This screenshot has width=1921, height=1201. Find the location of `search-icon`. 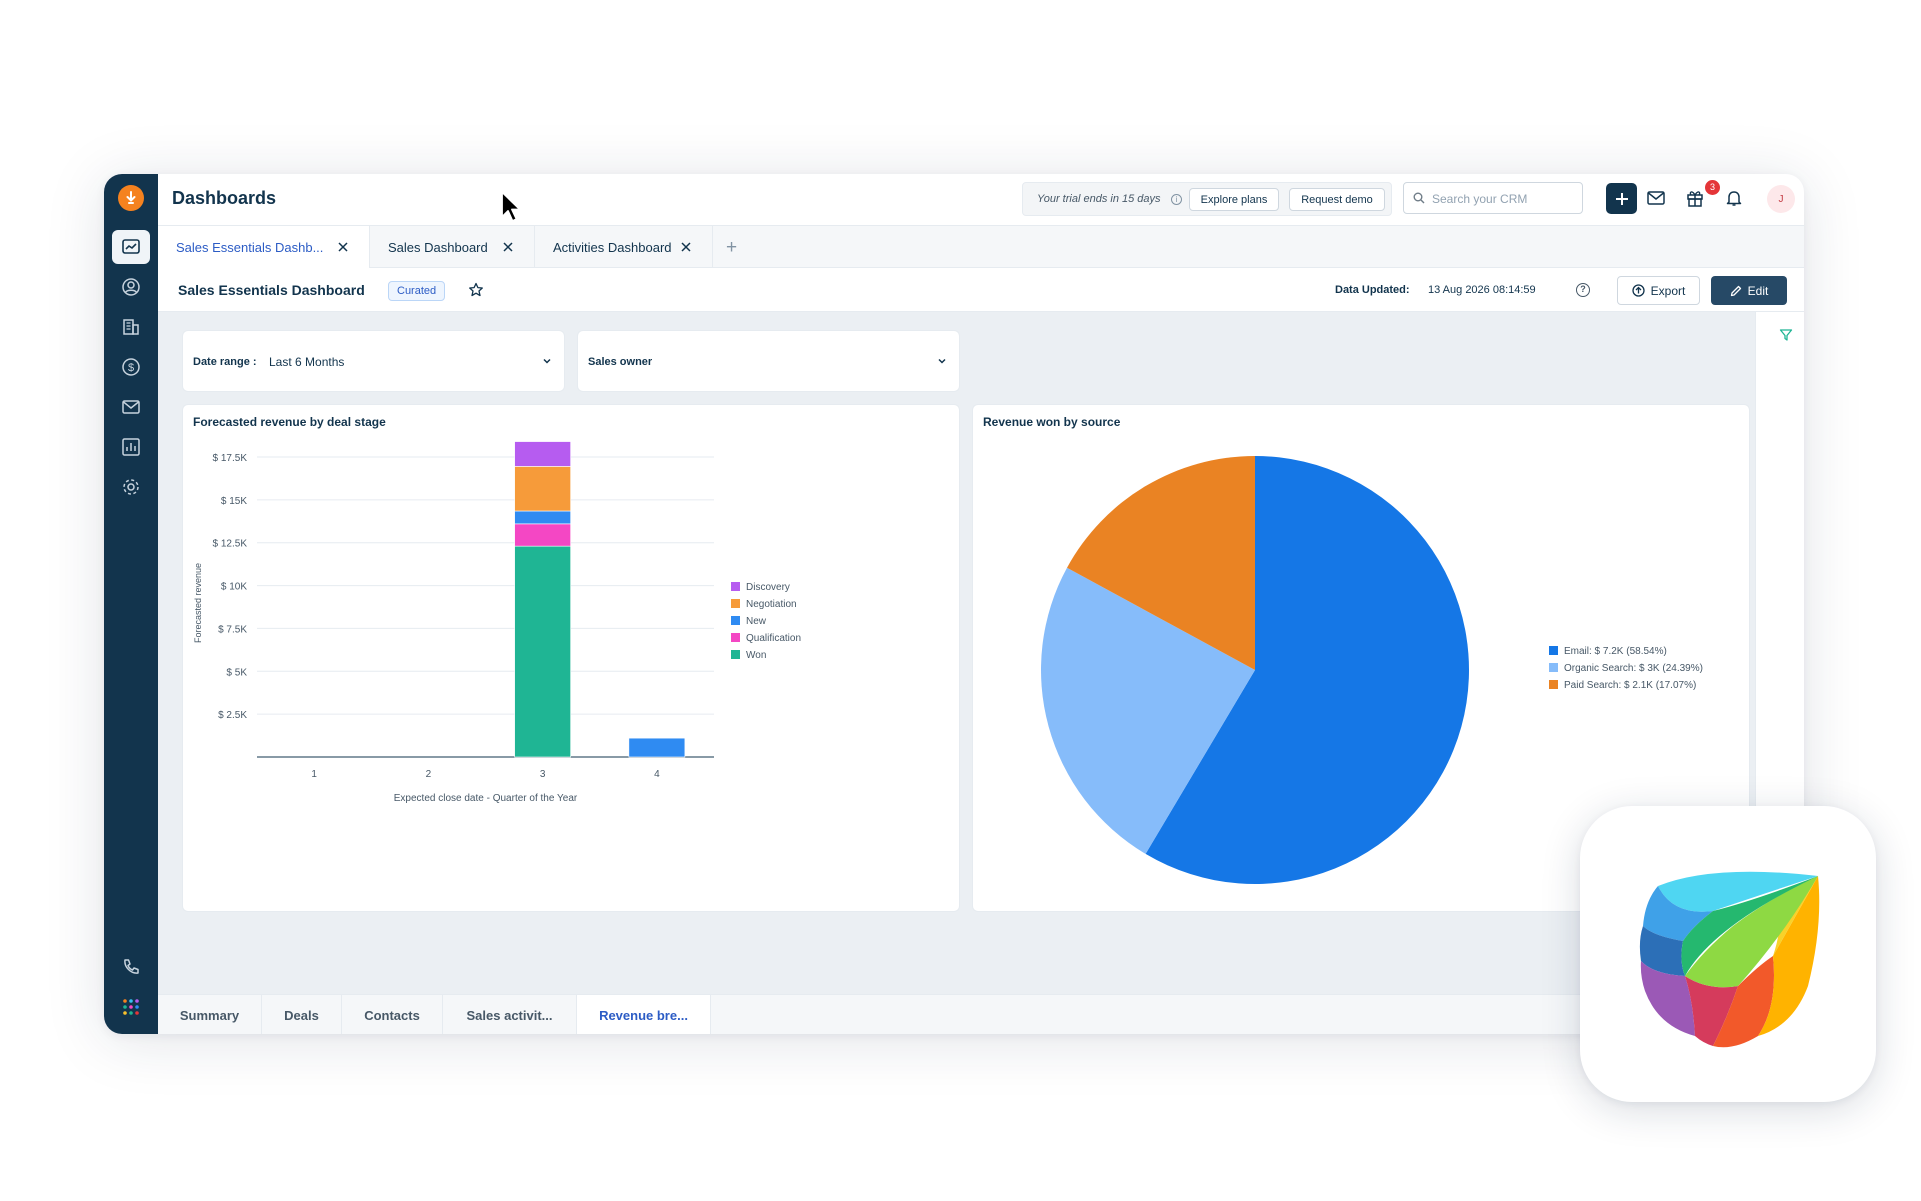

search-icon is located at coordinates (1419, 198).